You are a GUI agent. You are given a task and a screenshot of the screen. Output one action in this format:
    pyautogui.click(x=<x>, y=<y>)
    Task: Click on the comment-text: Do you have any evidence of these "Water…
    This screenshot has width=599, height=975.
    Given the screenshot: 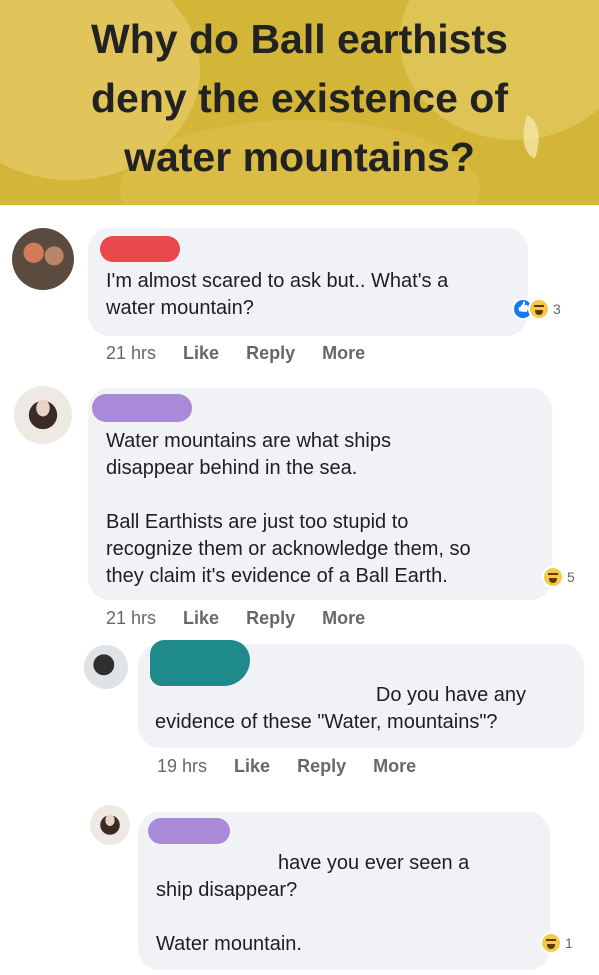 What is the action you would take?
    pyautogui.click(x=360, y=709)
    